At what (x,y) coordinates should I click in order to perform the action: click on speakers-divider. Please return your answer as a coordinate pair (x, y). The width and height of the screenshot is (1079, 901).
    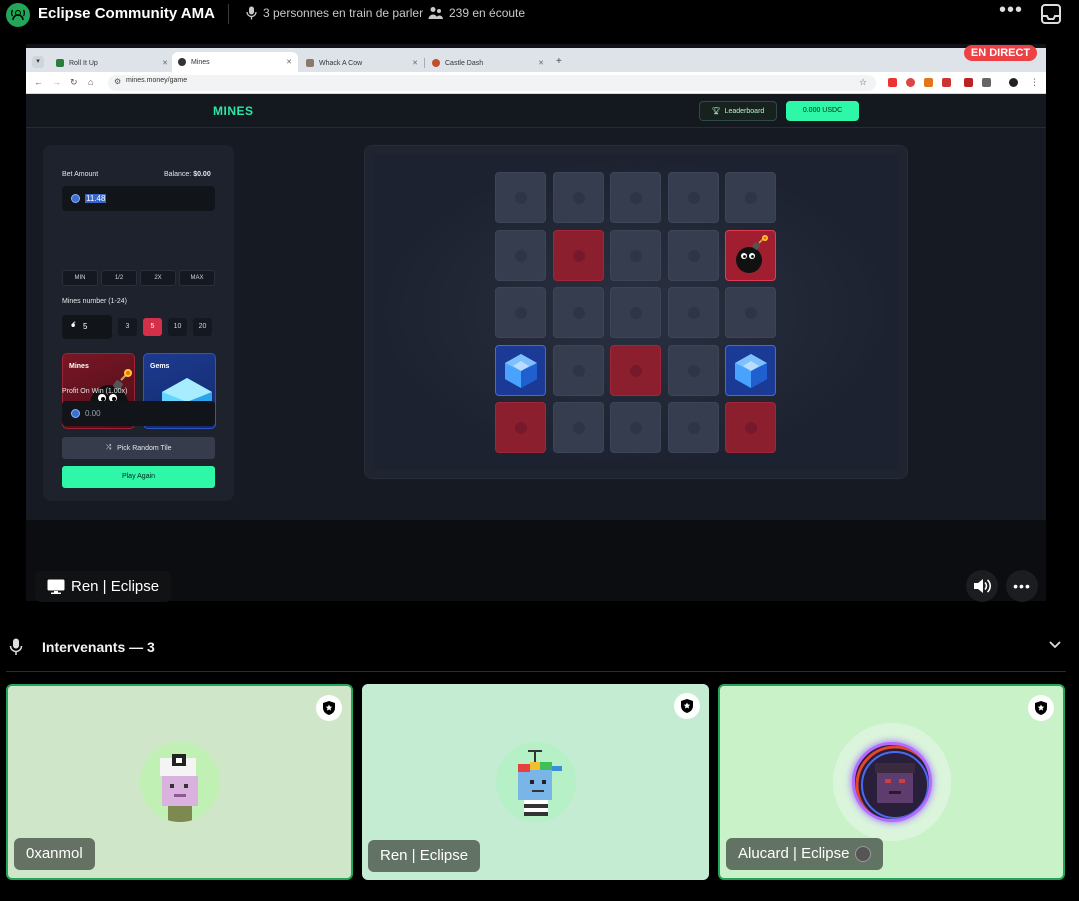
    Looking at the image, I should click on (536, 671).